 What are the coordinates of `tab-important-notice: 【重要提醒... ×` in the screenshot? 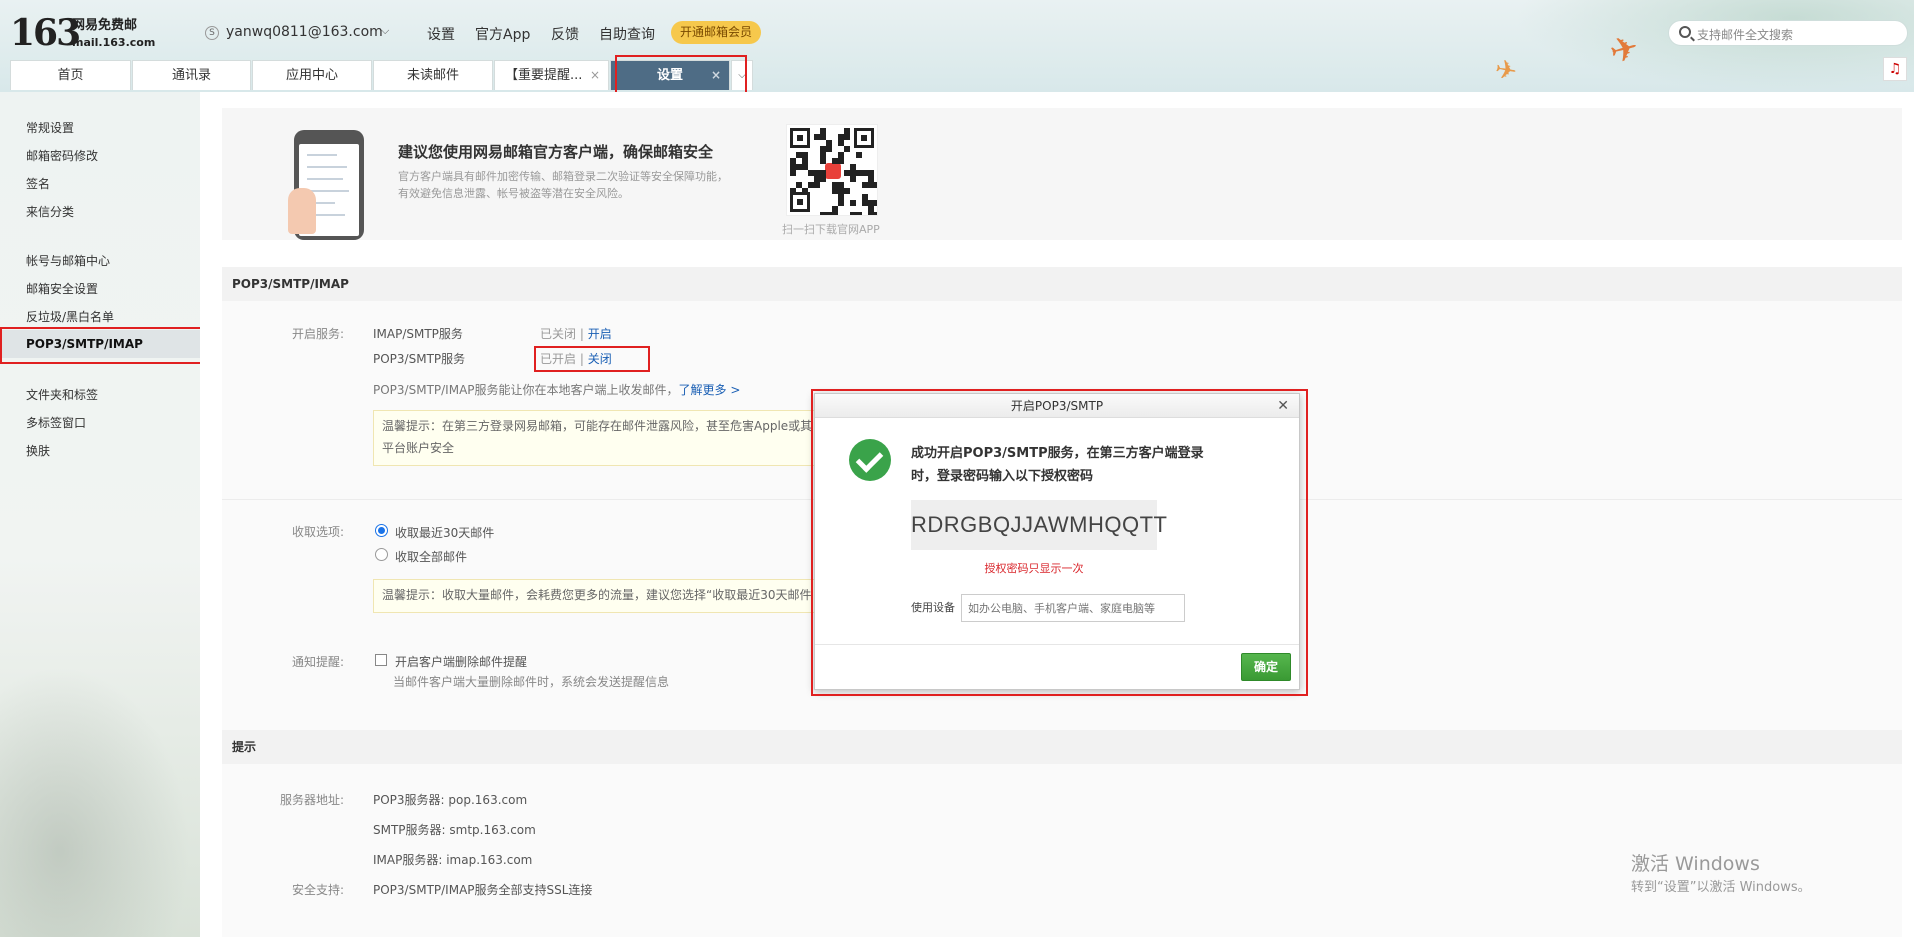 It's located at (551, 75).